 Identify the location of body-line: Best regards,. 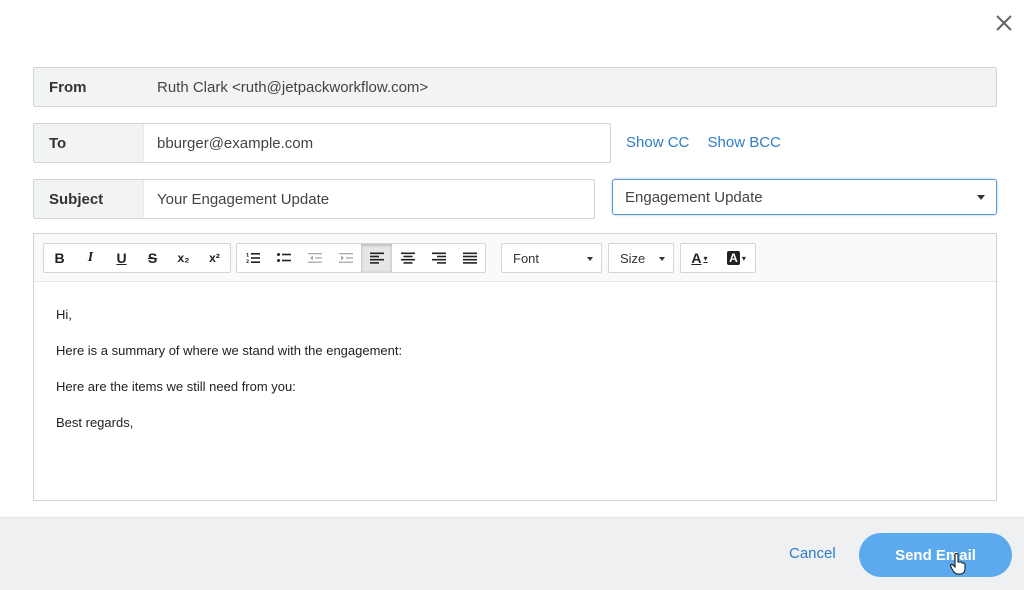
(95, 422).